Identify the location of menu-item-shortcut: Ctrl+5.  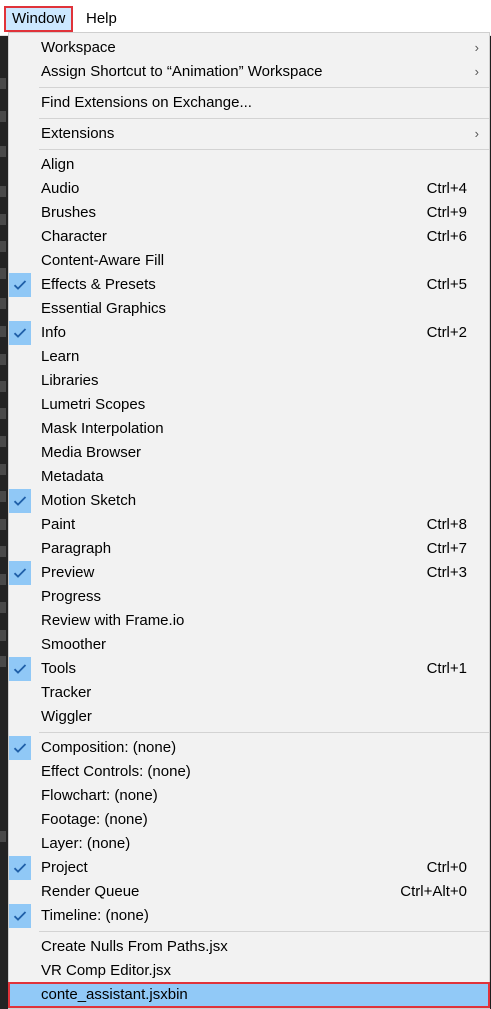
(446, 284).